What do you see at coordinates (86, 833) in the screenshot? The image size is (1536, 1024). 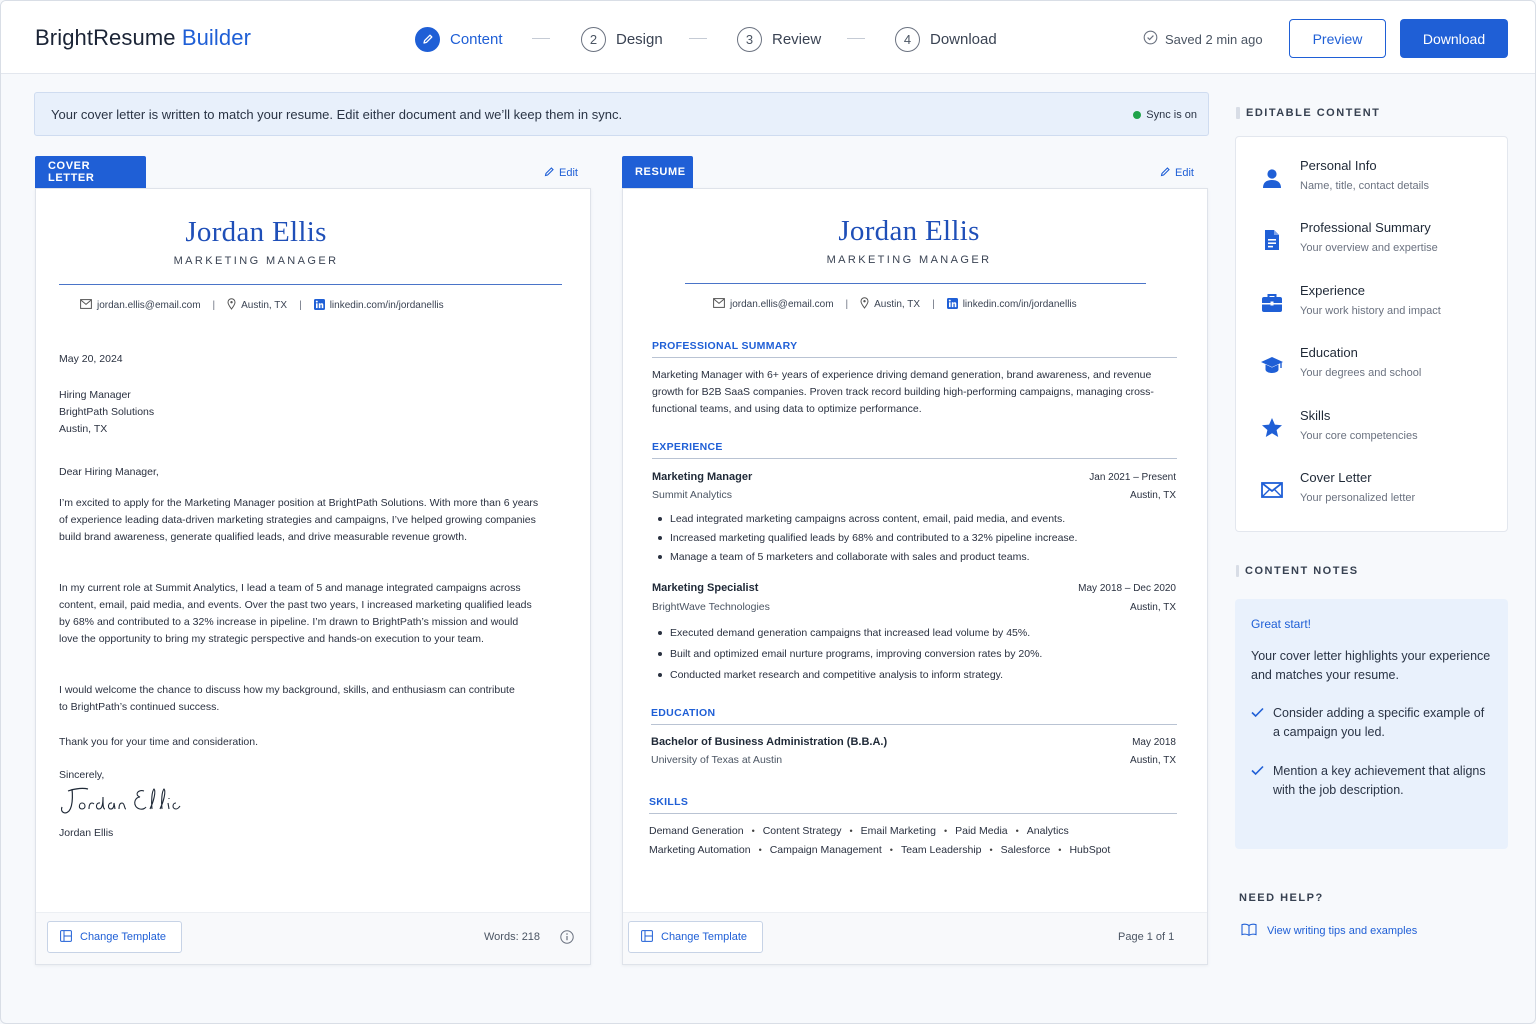 I see `signed-name: Jordan Ellis` at bounding box center [86, 833].